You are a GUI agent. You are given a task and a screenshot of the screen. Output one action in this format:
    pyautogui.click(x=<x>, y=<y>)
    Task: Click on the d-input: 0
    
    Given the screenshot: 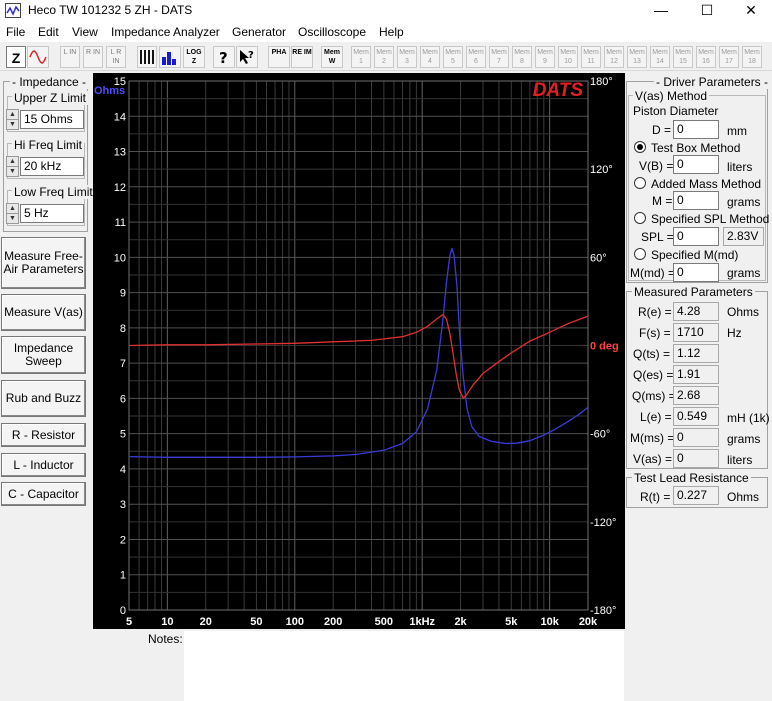 What is the action you would take?
    pyautogui.click(x=696, y=129)
    